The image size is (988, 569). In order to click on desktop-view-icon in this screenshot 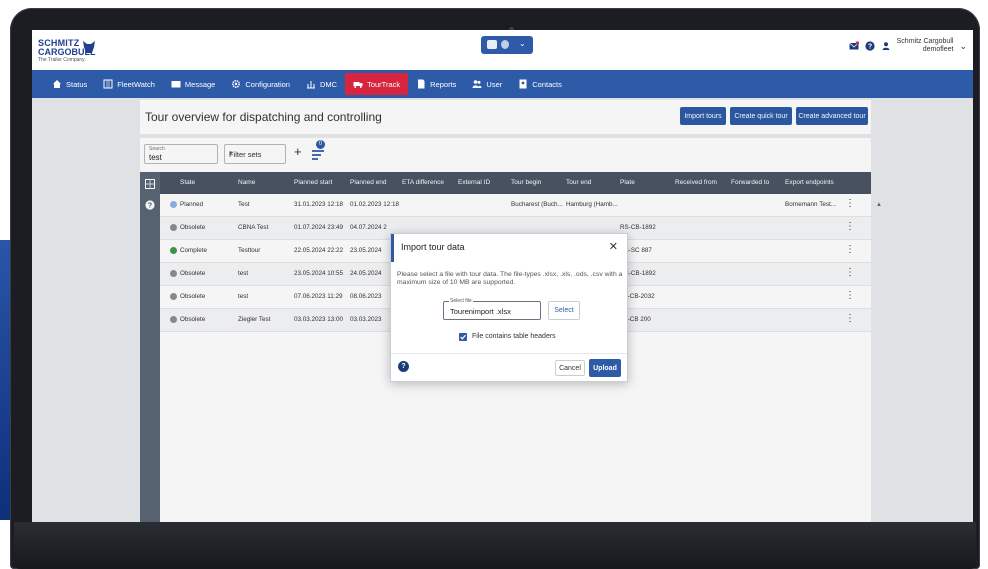, I will do `click(492, 44)`.